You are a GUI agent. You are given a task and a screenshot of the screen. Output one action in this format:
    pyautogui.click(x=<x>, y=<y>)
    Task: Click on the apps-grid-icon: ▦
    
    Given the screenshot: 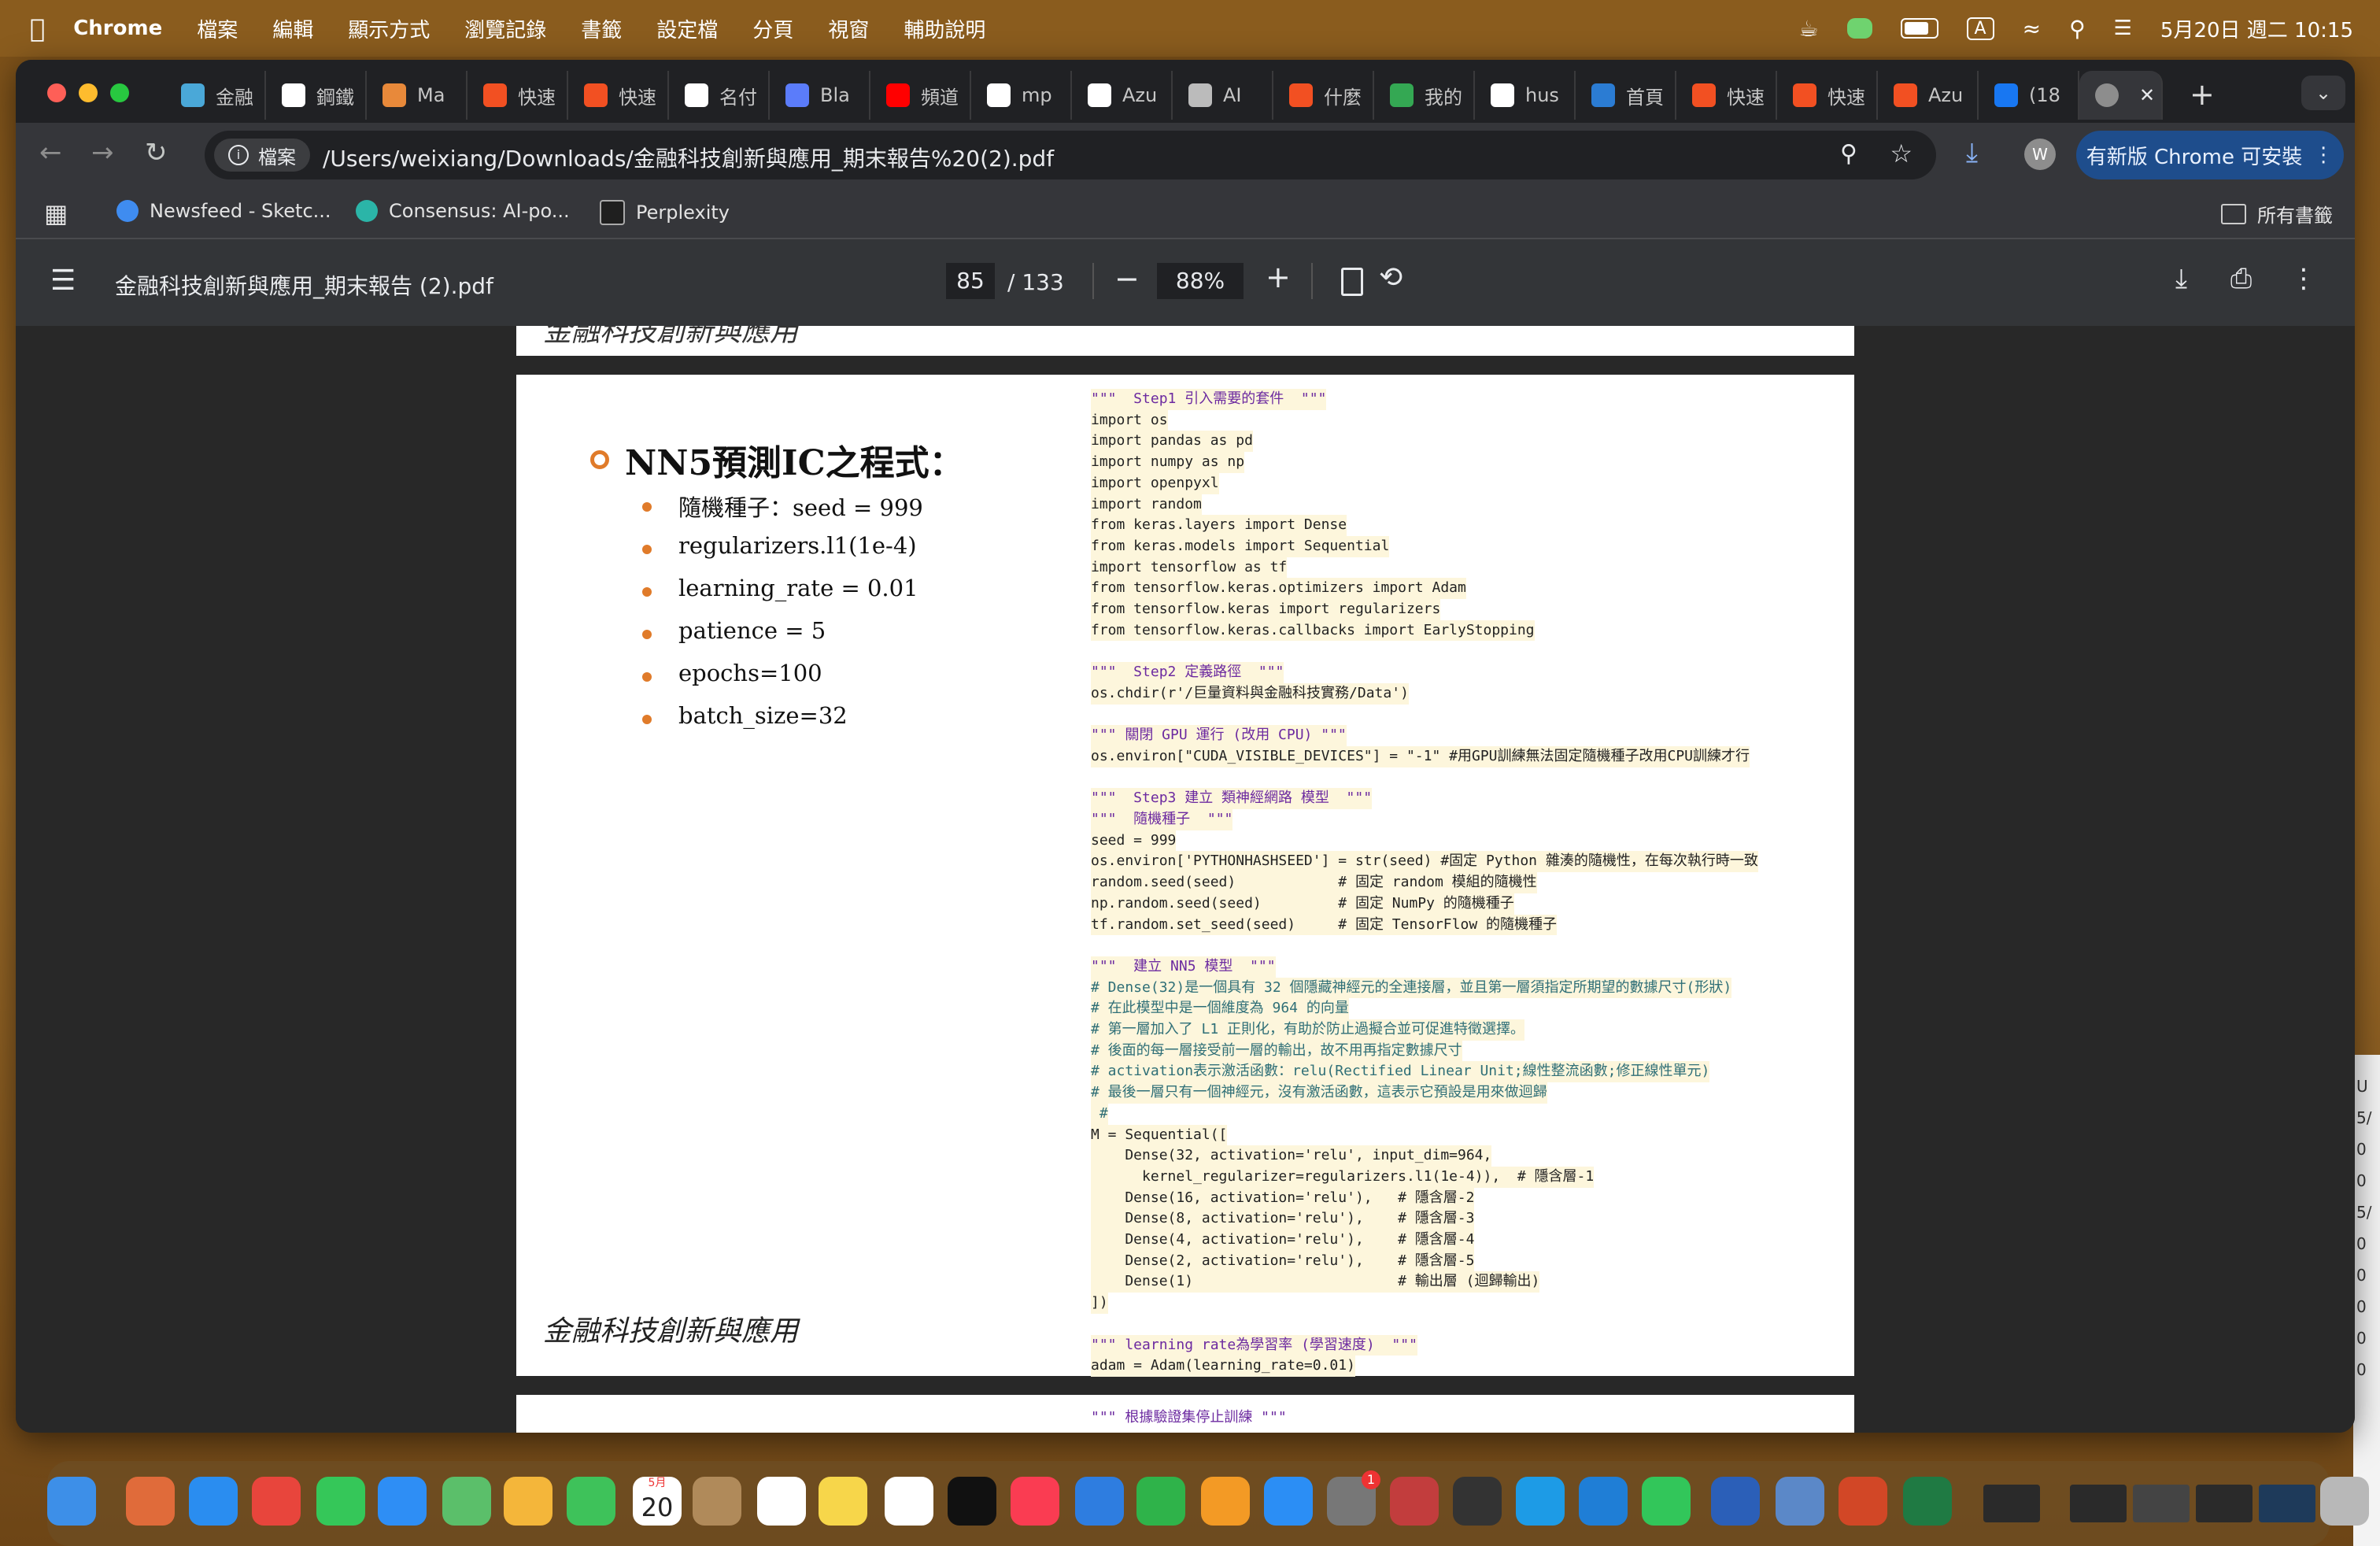 What is the action you would take?
    pyautogui.click(x=56, y=213)
    